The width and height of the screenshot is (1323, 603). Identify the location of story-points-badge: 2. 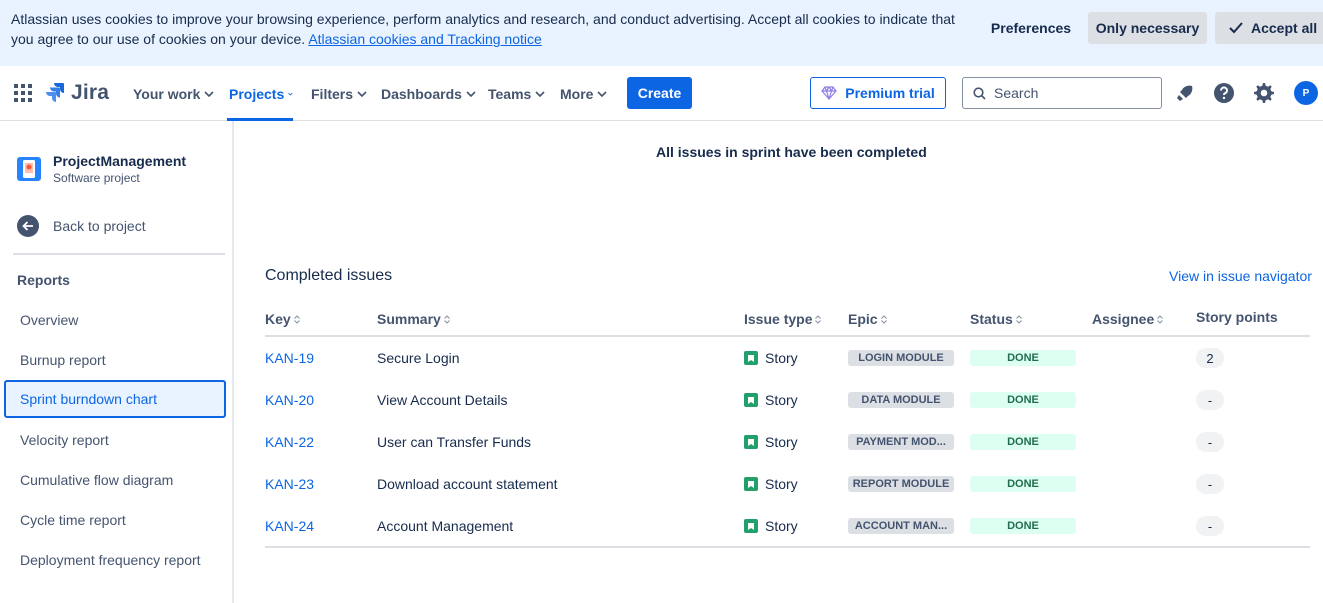
(1210, 358).